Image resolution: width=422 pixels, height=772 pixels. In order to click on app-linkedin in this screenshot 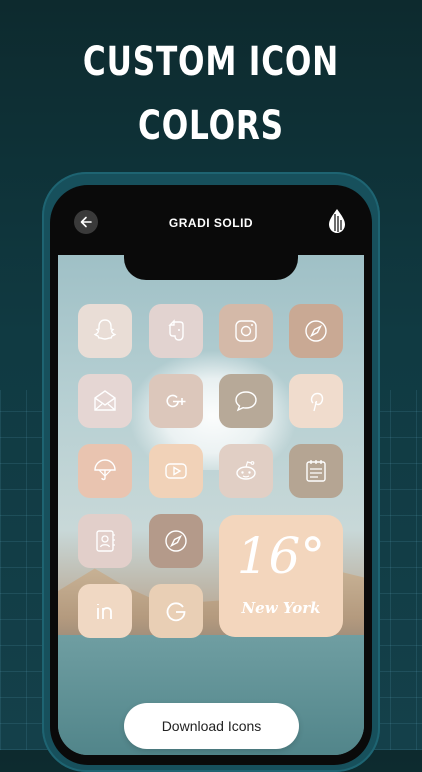, I will do `click(105, 611)`.